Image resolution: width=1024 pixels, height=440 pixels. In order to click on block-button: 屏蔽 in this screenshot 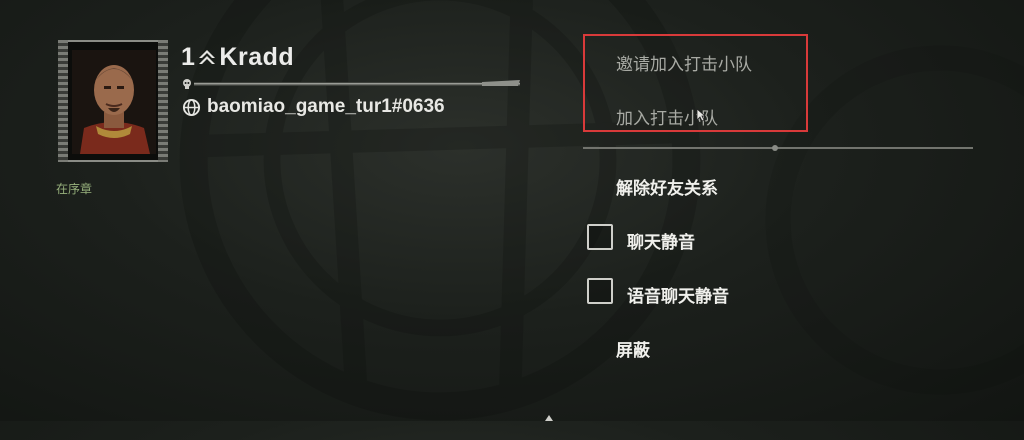, I will do `click(633, 348)`.